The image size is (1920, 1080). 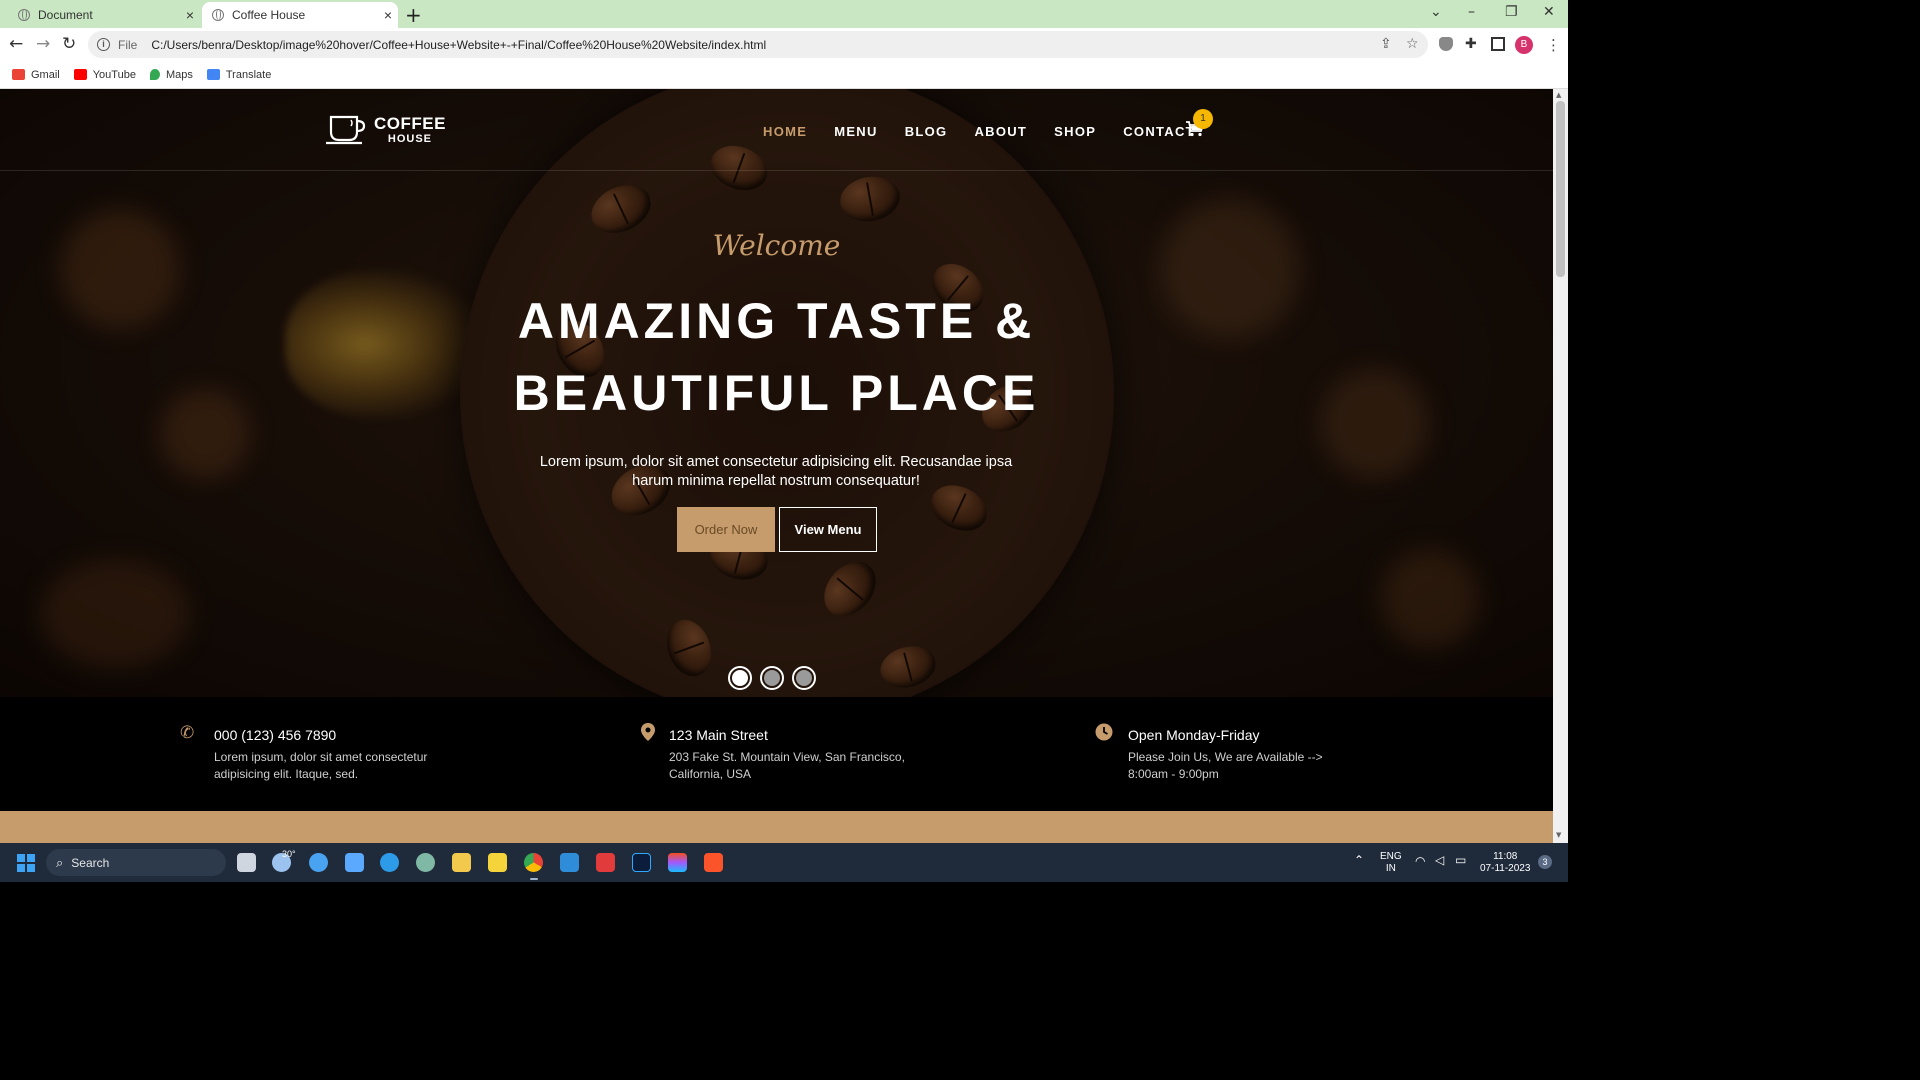 I want to click on coffee-cup-icon, so click(x=346, y=130).